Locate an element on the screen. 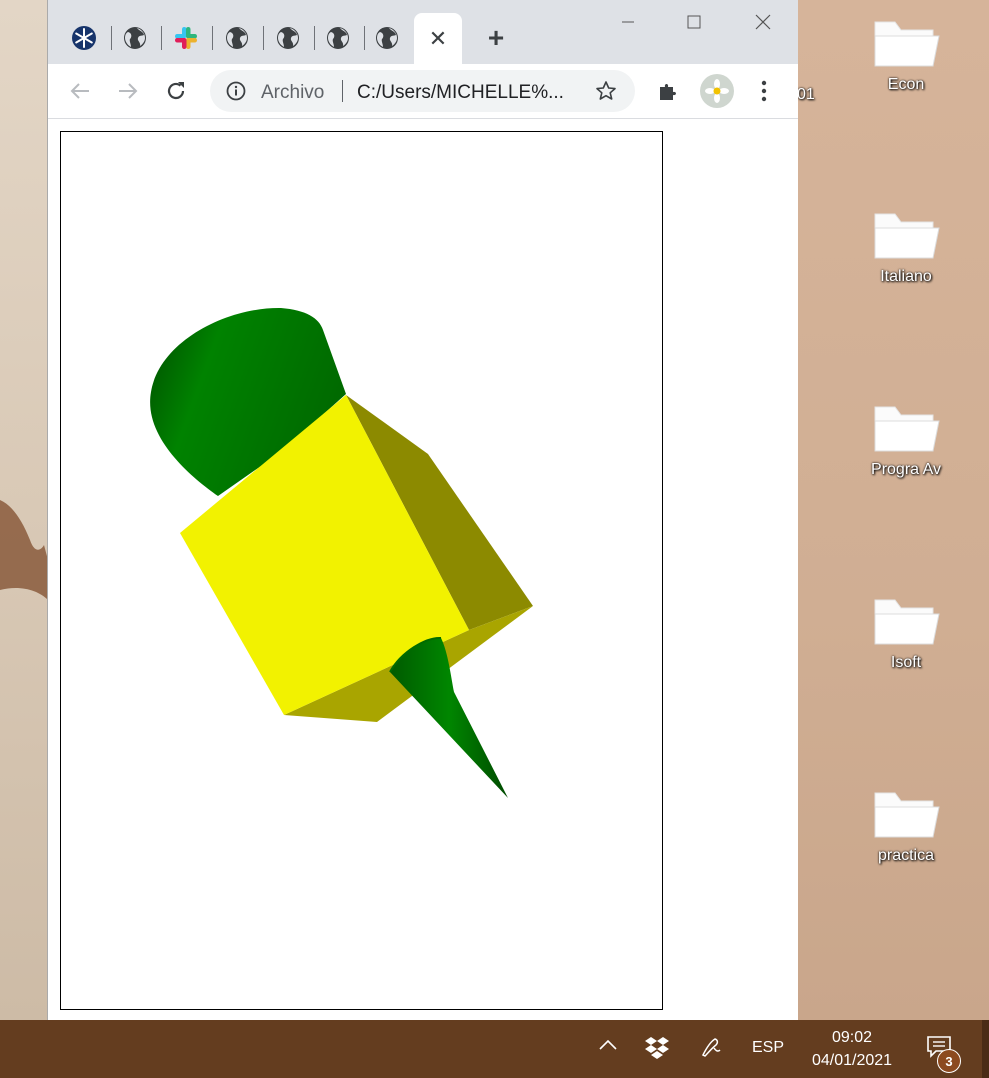 This screenshot has width=989, height=1078. pen-icon is located at coordinates (711, 1047).